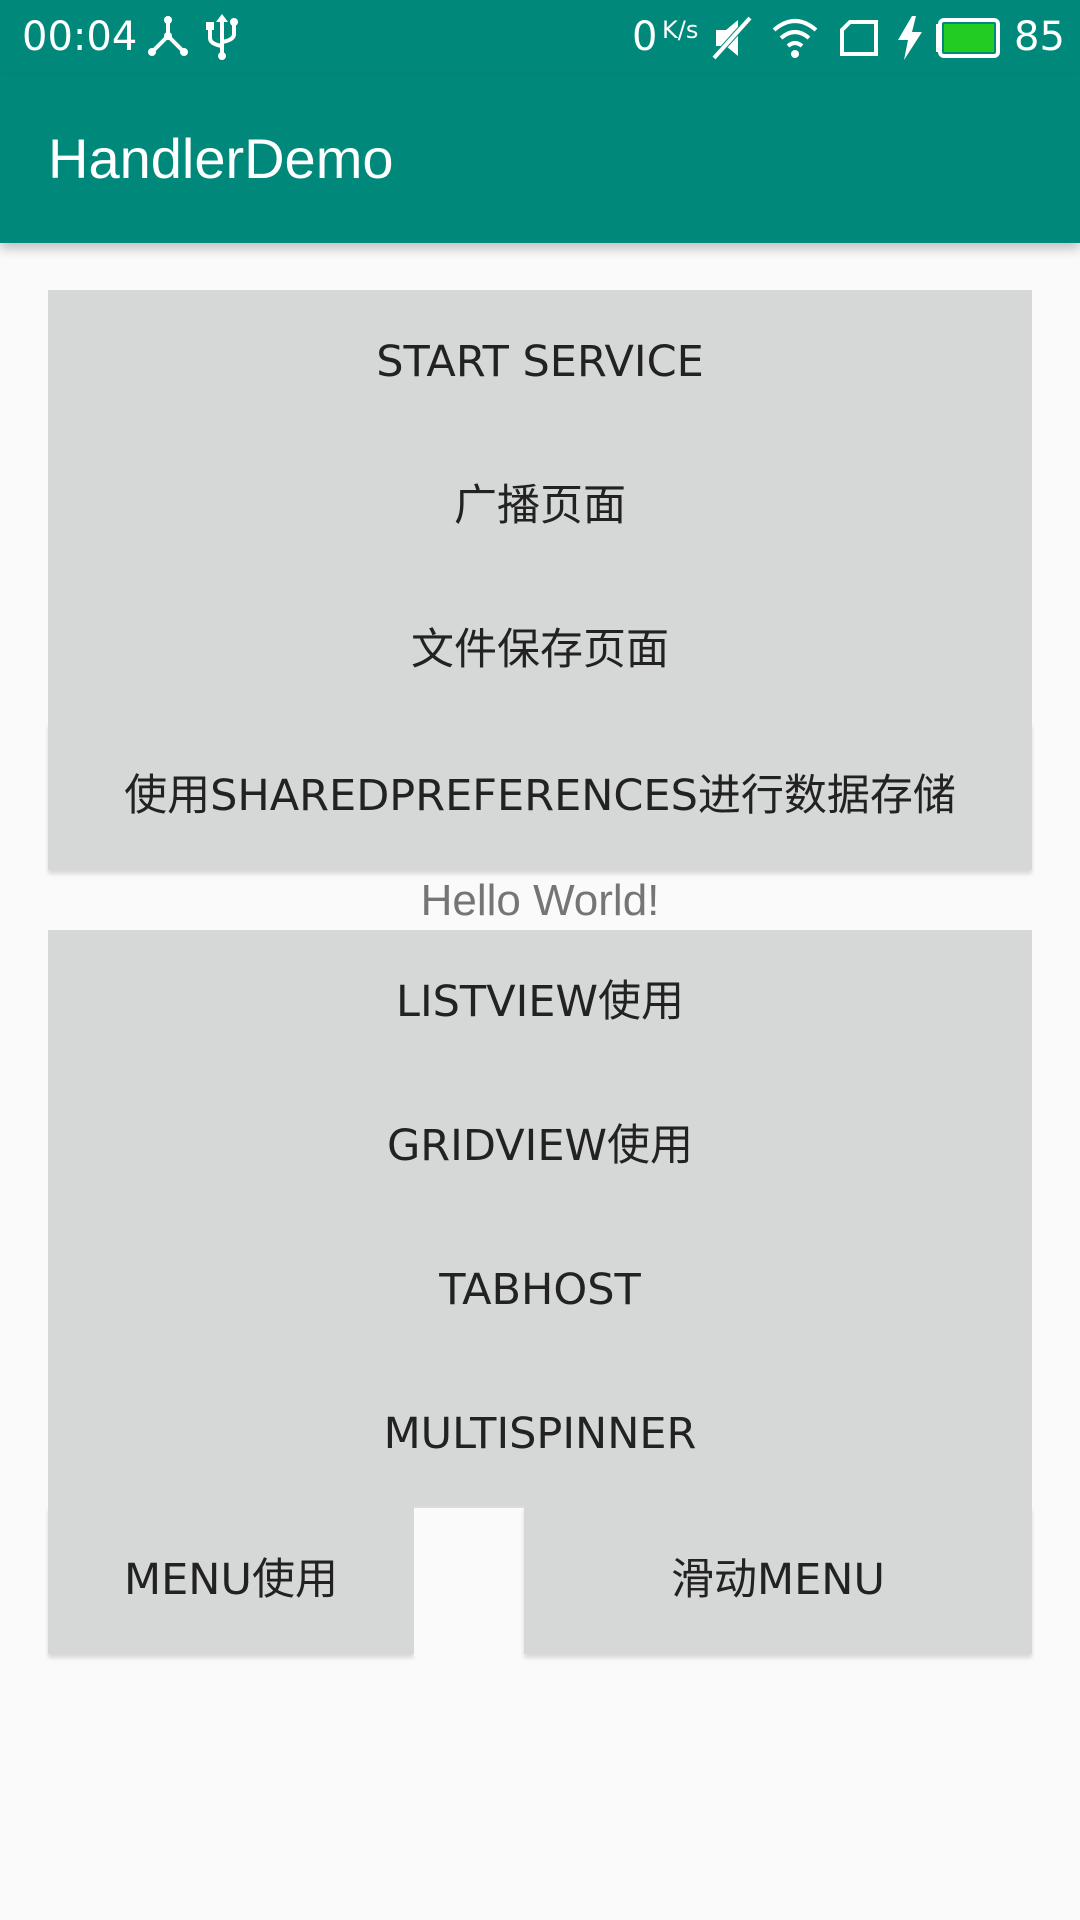 The height and width of the screenshot is (1920, 1080). Describe the element at coordinates (540, 650) in the screenshot. I see `file-save-page-button: 文件保存页面` at that location.